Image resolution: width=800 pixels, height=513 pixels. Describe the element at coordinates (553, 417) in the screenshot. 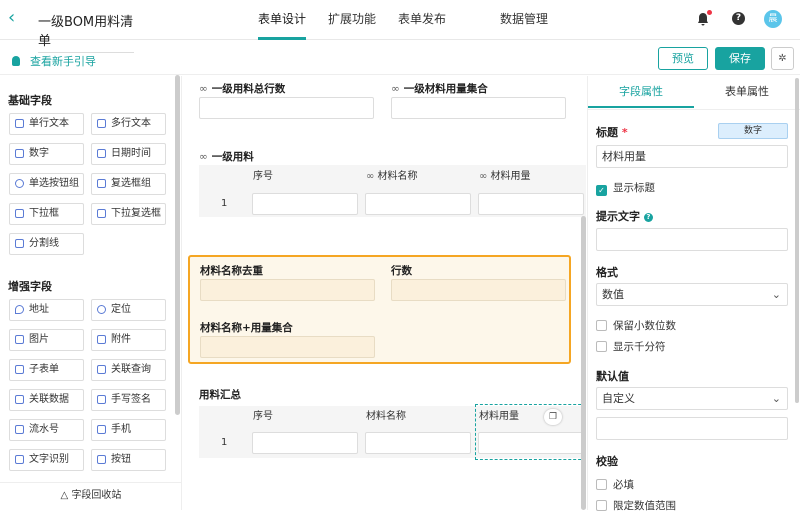

I see `copy-icon: ❐` at that location.